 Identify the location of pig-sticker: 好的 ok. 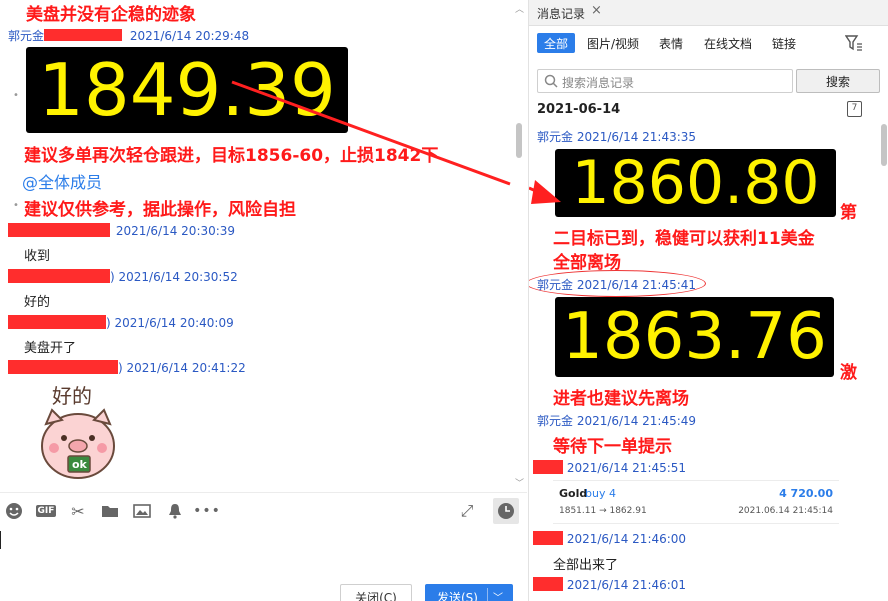
(78, 431).